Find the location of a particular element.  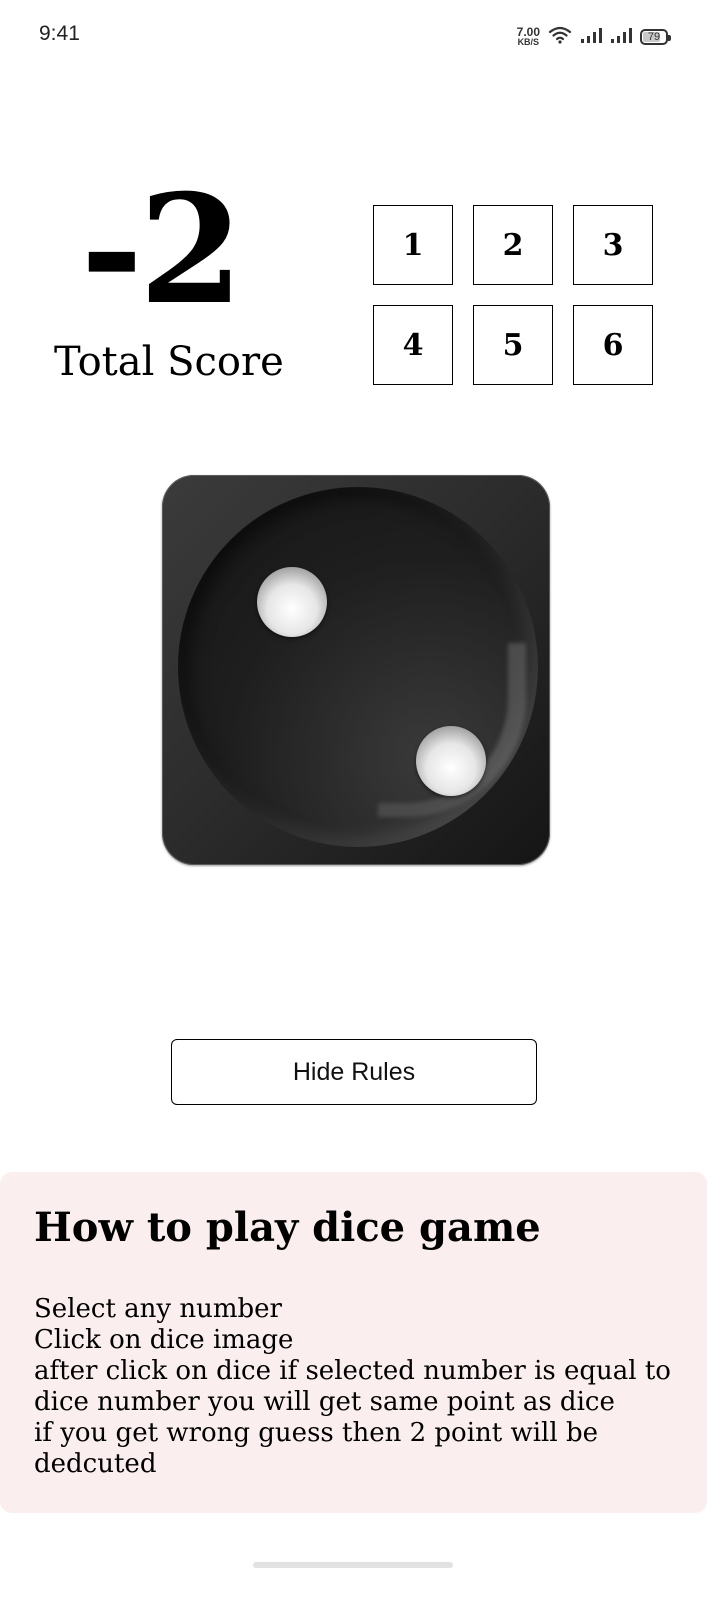

total-score-value: -2 is located at coordinates (162, 250).